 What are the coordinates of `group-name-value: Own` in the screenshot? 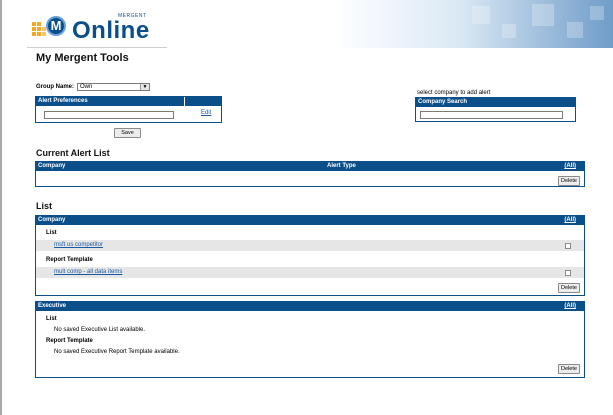 It's located at (86, 87).